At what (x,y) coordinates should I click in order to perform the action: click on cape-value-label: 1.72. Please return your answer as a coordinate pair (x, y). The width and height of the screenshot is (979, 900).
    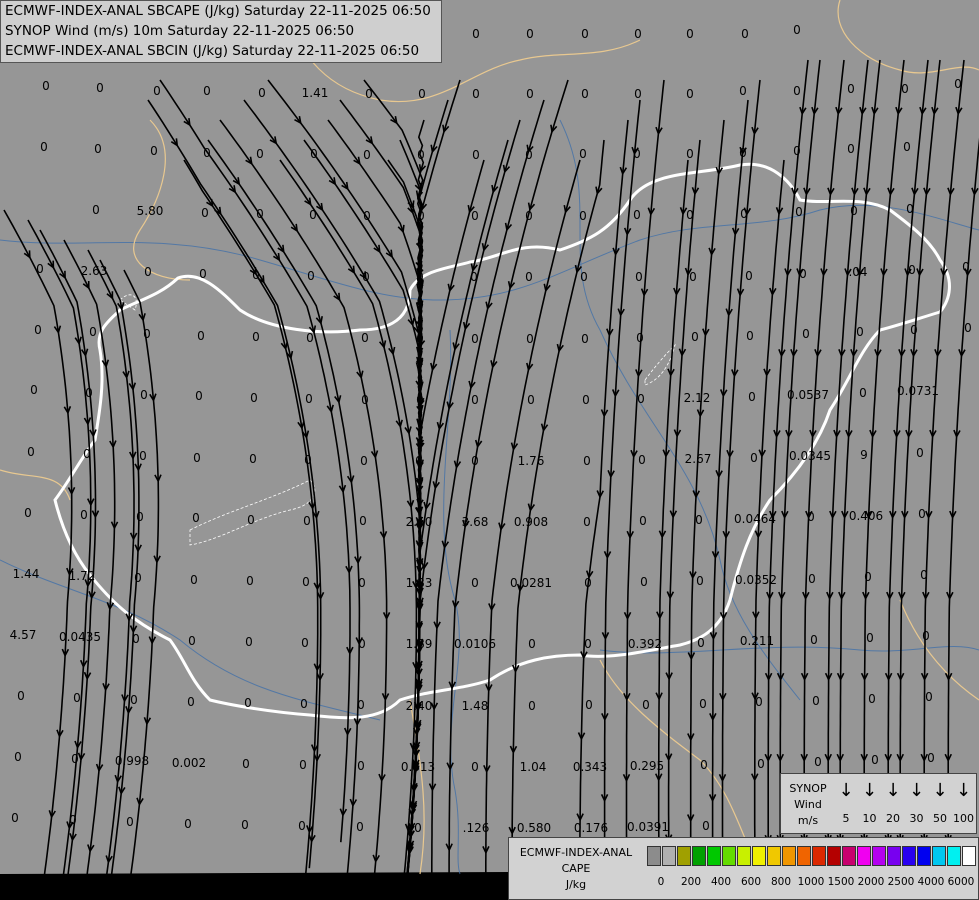
    Looking at the image, I should click on (82, 576).